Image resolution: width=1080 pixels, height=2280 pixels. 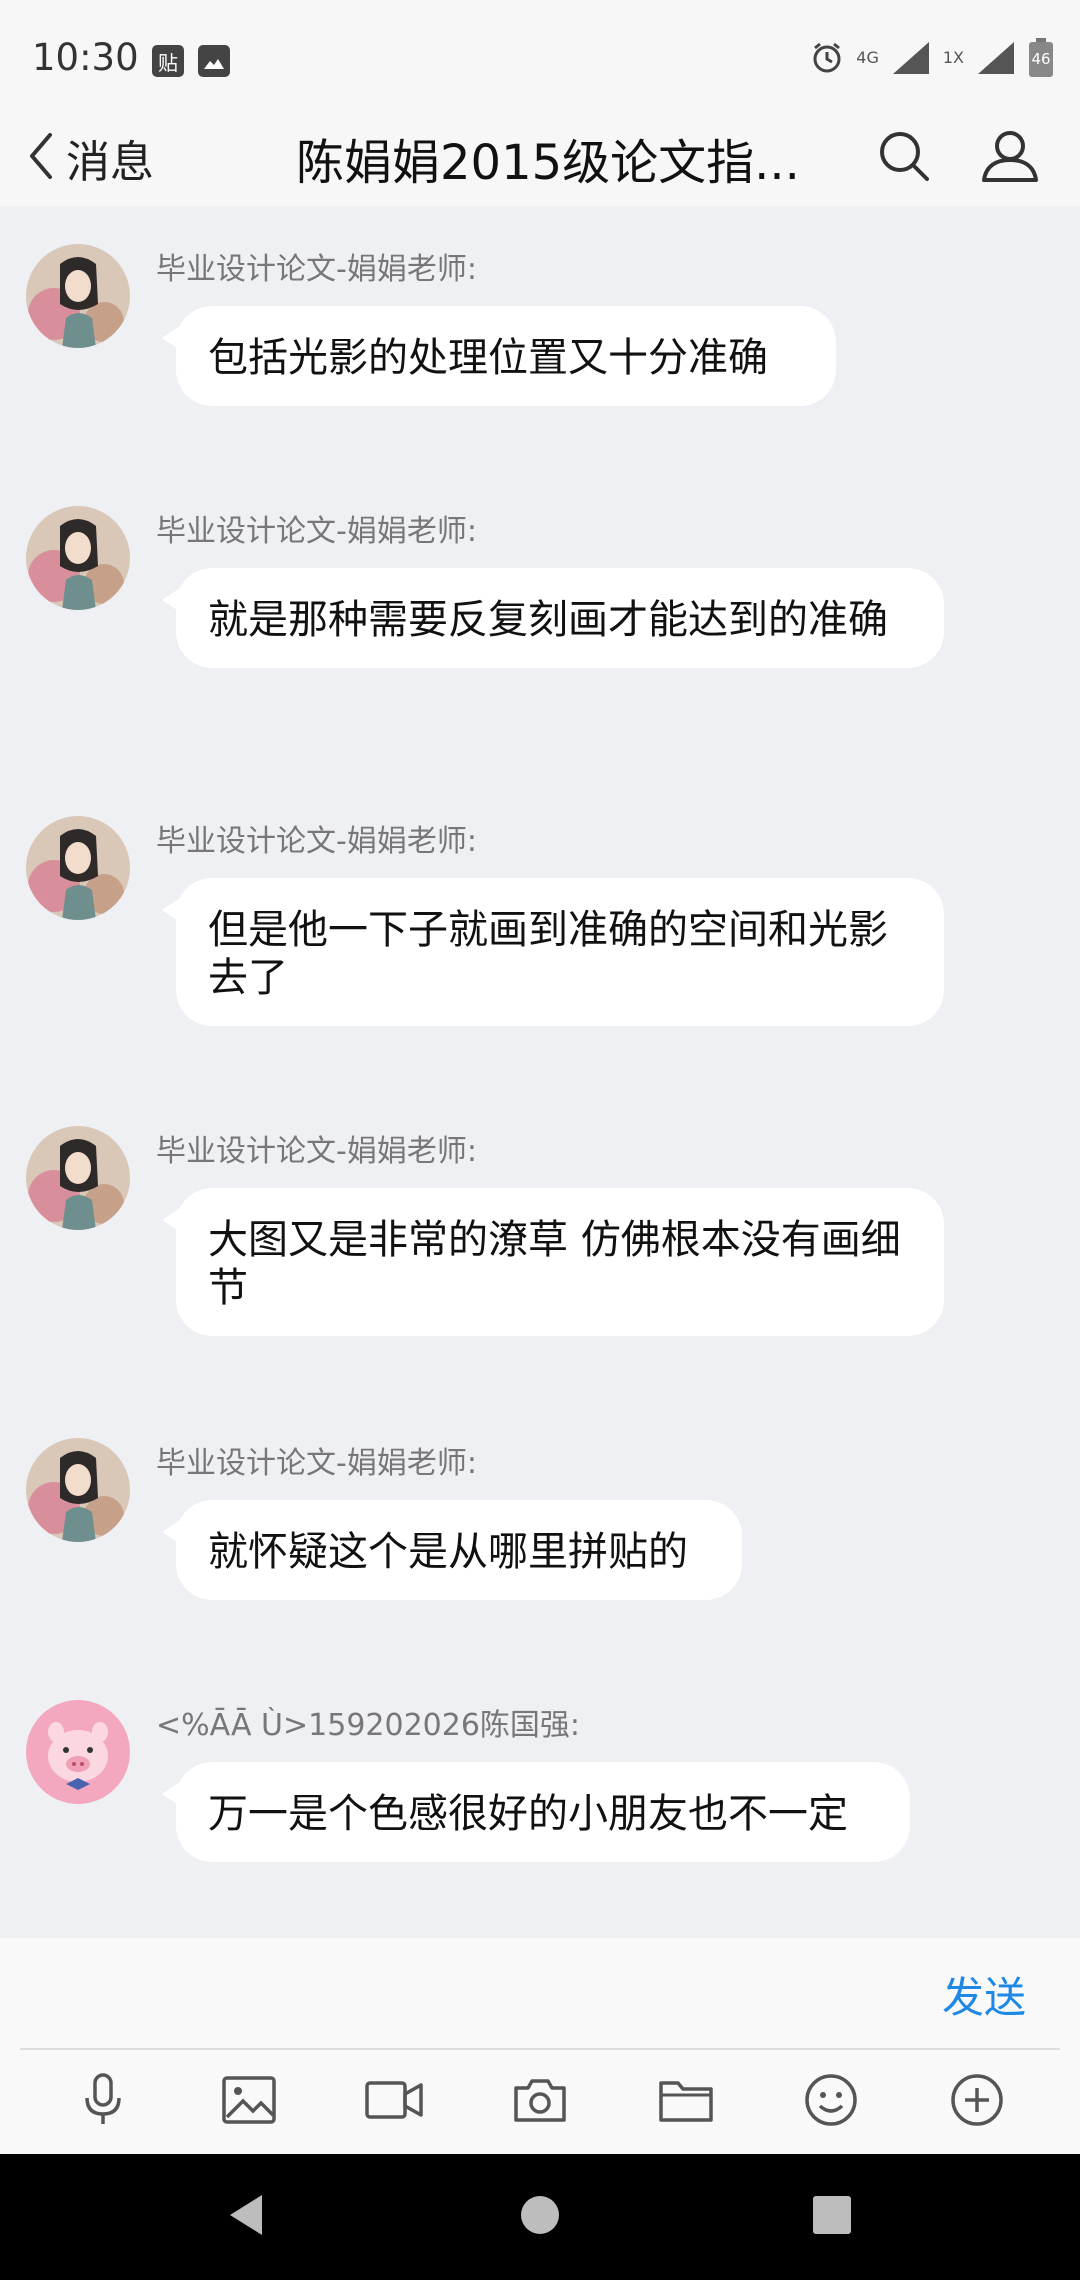 I want to click on network-1x-label: 1X, so click(x=953, y=57).